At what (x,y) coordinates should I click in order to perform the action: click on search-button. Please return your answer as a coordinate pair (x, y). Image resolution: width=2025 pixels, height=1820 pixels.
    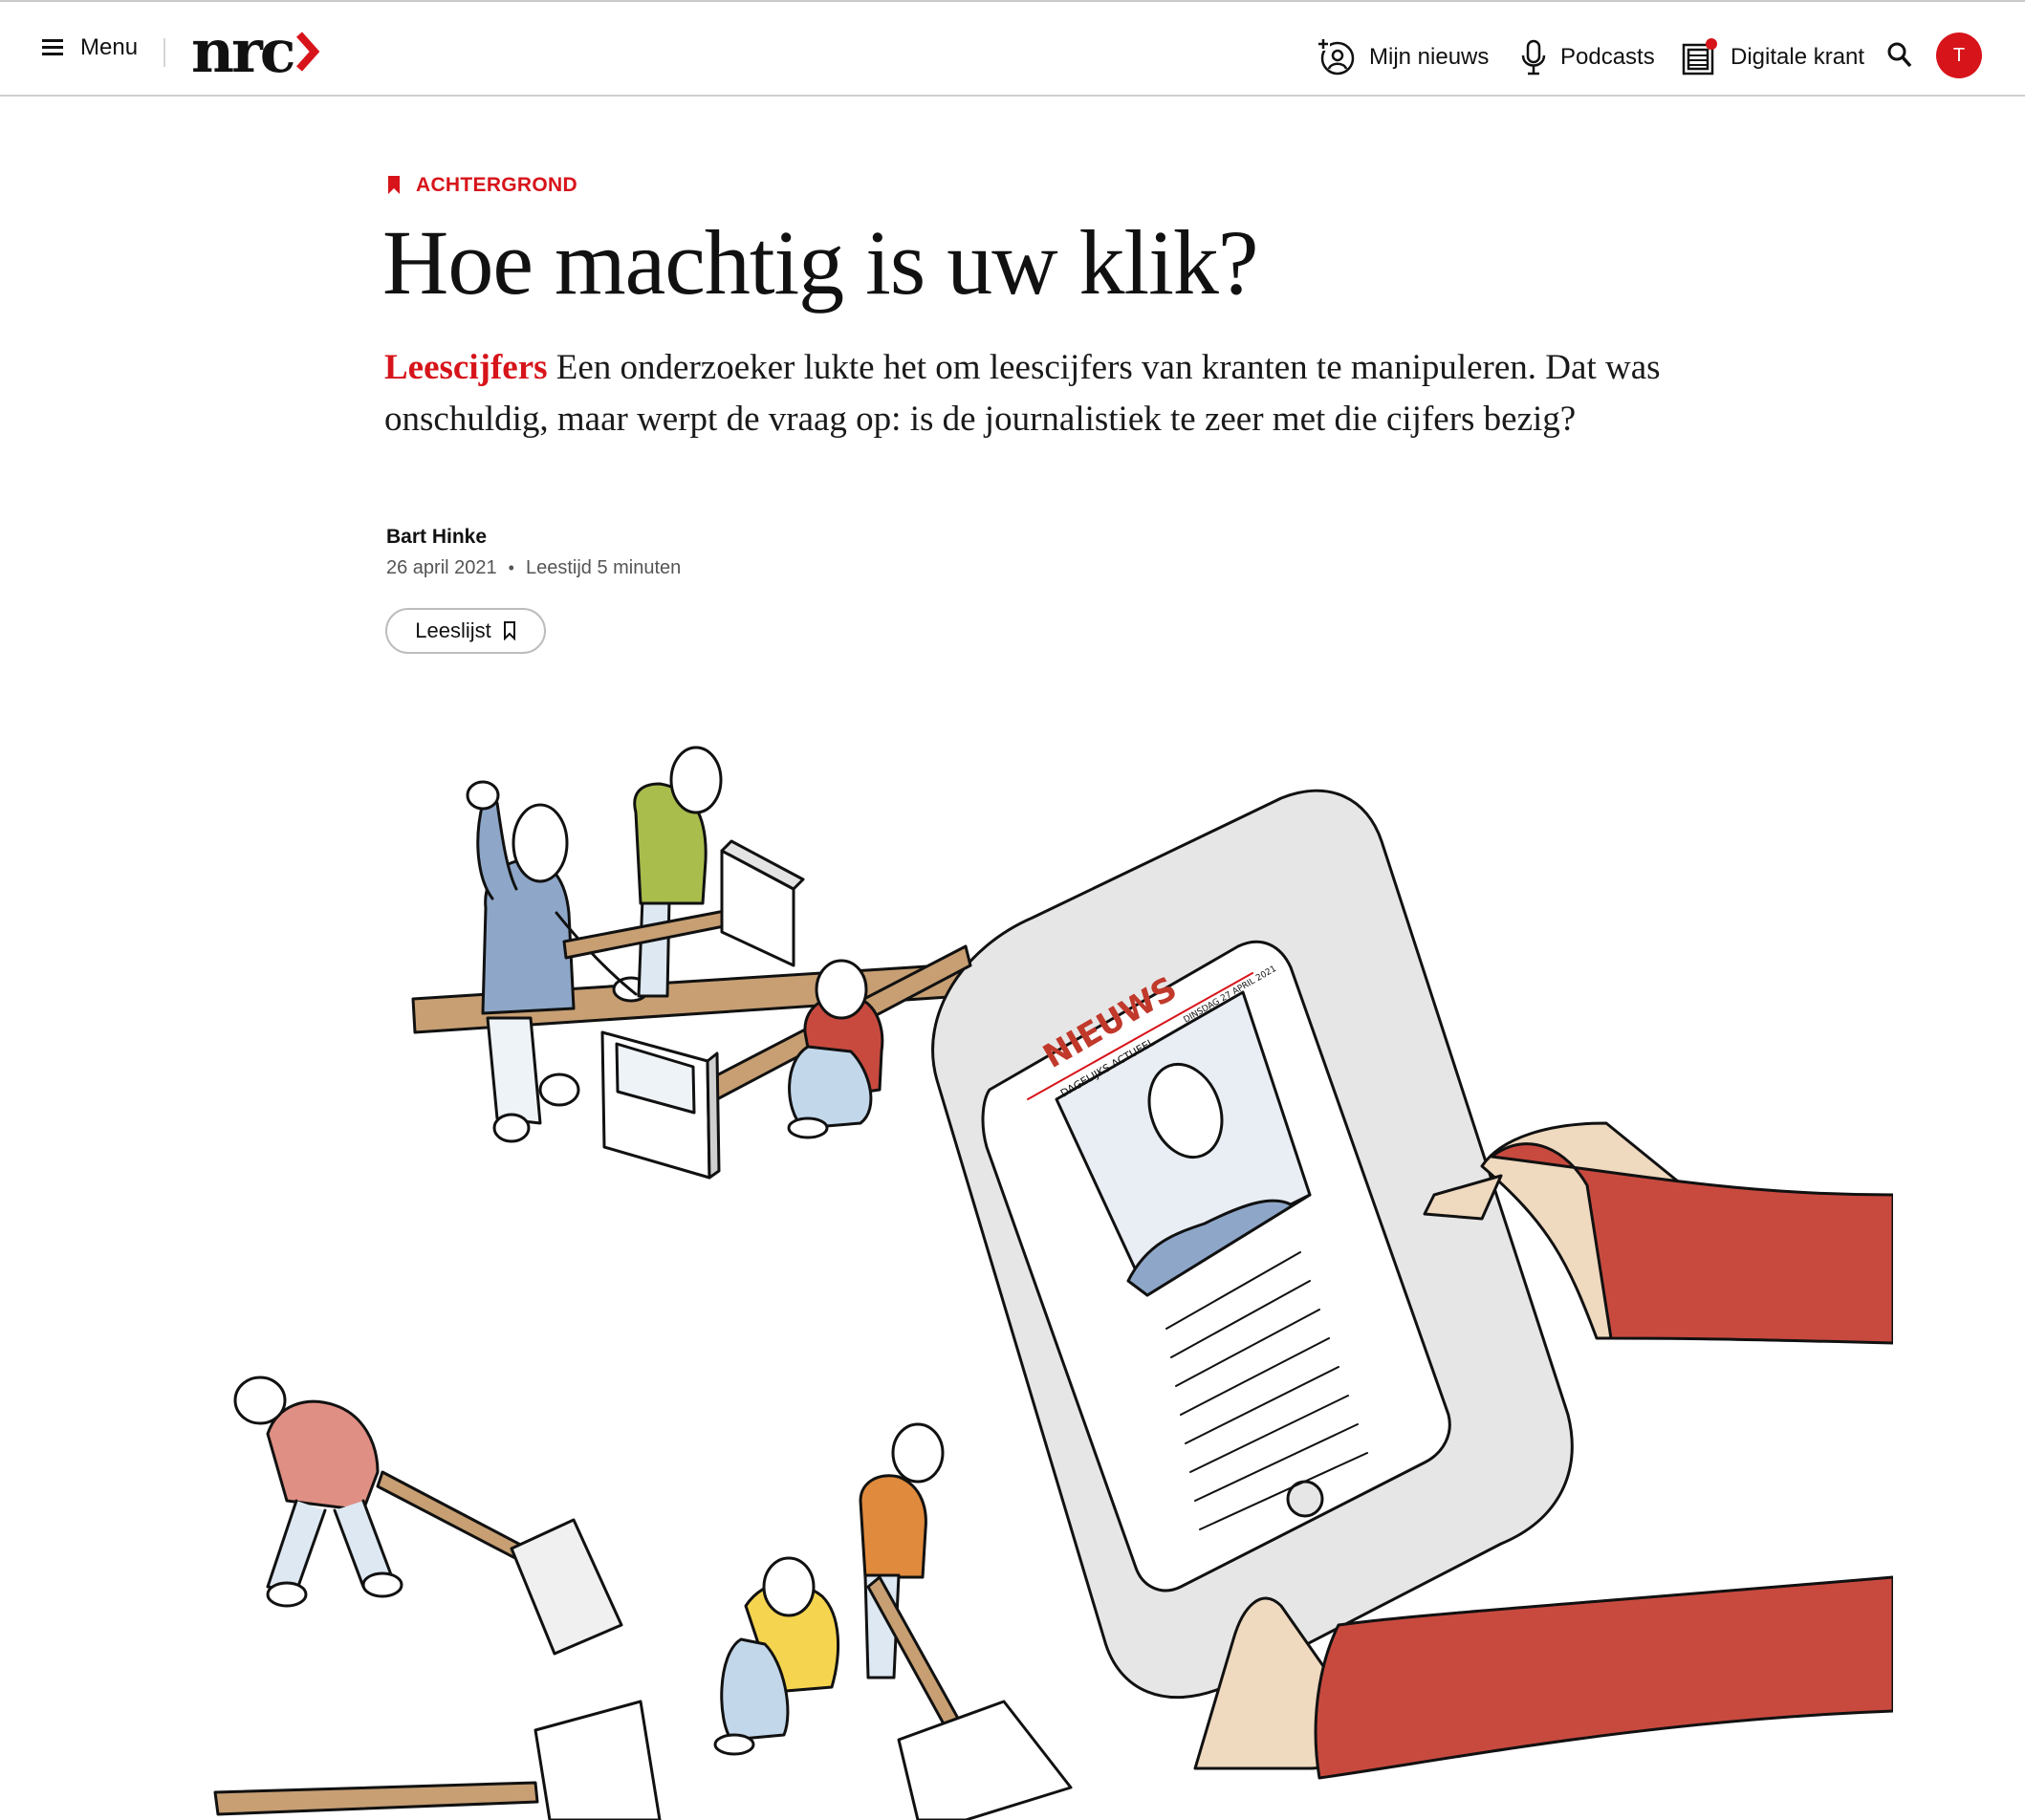
    Looking at the image, I should click on (1899, 55).